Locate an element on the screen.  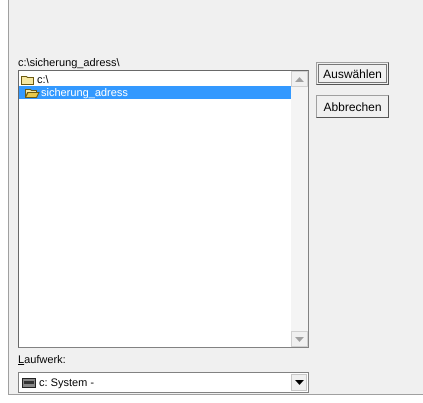
caret-up-icon is located at coordinates (299, 79).